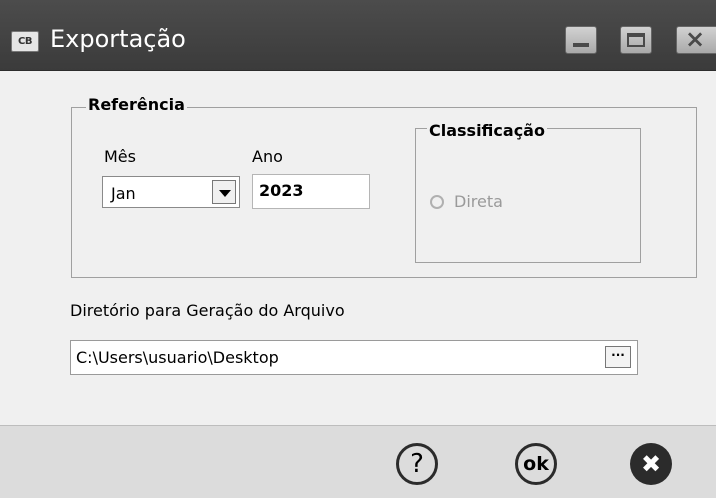  I want to click on ok-button: ok, so click(536, 464).